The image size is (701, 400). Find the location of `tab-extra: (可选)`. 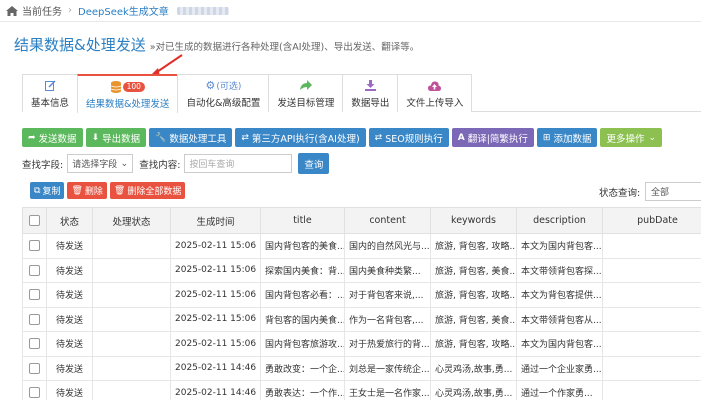

tab-extra: (可选) is located at coordinates (229, 87).